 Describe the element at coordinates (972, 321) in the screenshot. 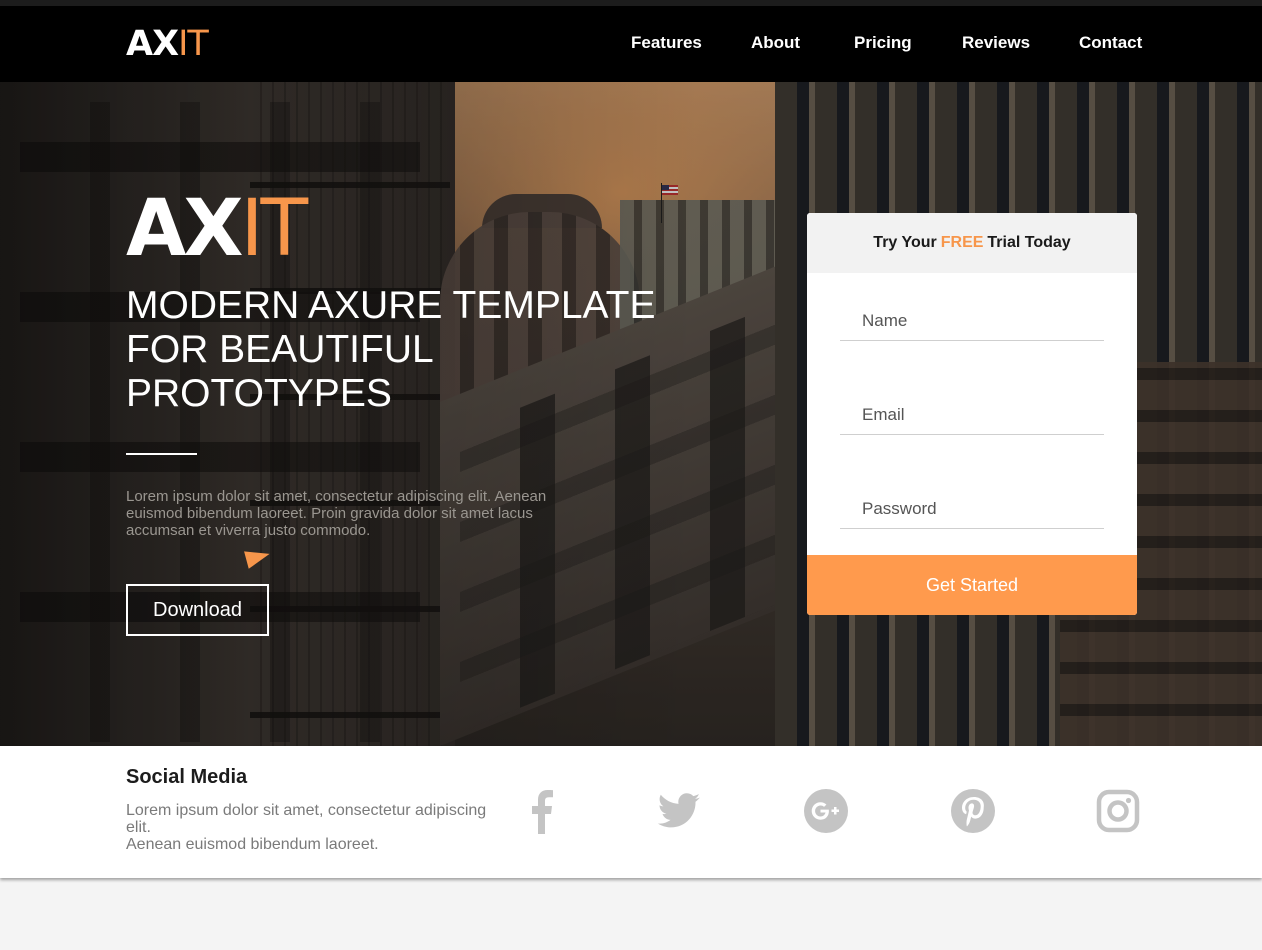

I see `name-field` at that location.